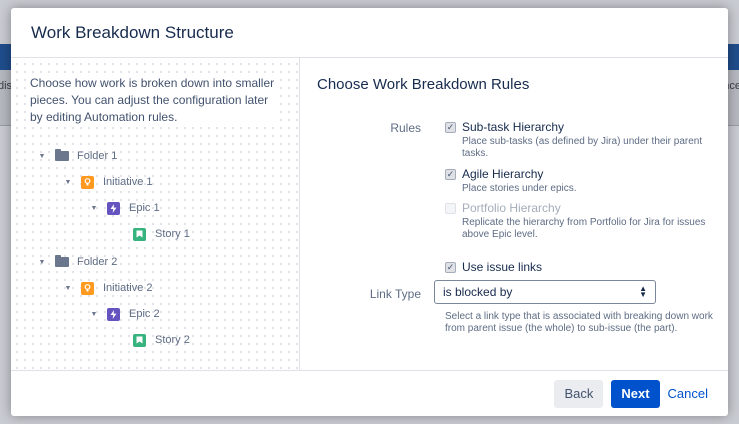 This screenshot has height=424, width=739. What do you see at coordinates (144, 208) in the screenshot?
I see `tree-item-label: Epic 1` at bounding box center [144, 208].